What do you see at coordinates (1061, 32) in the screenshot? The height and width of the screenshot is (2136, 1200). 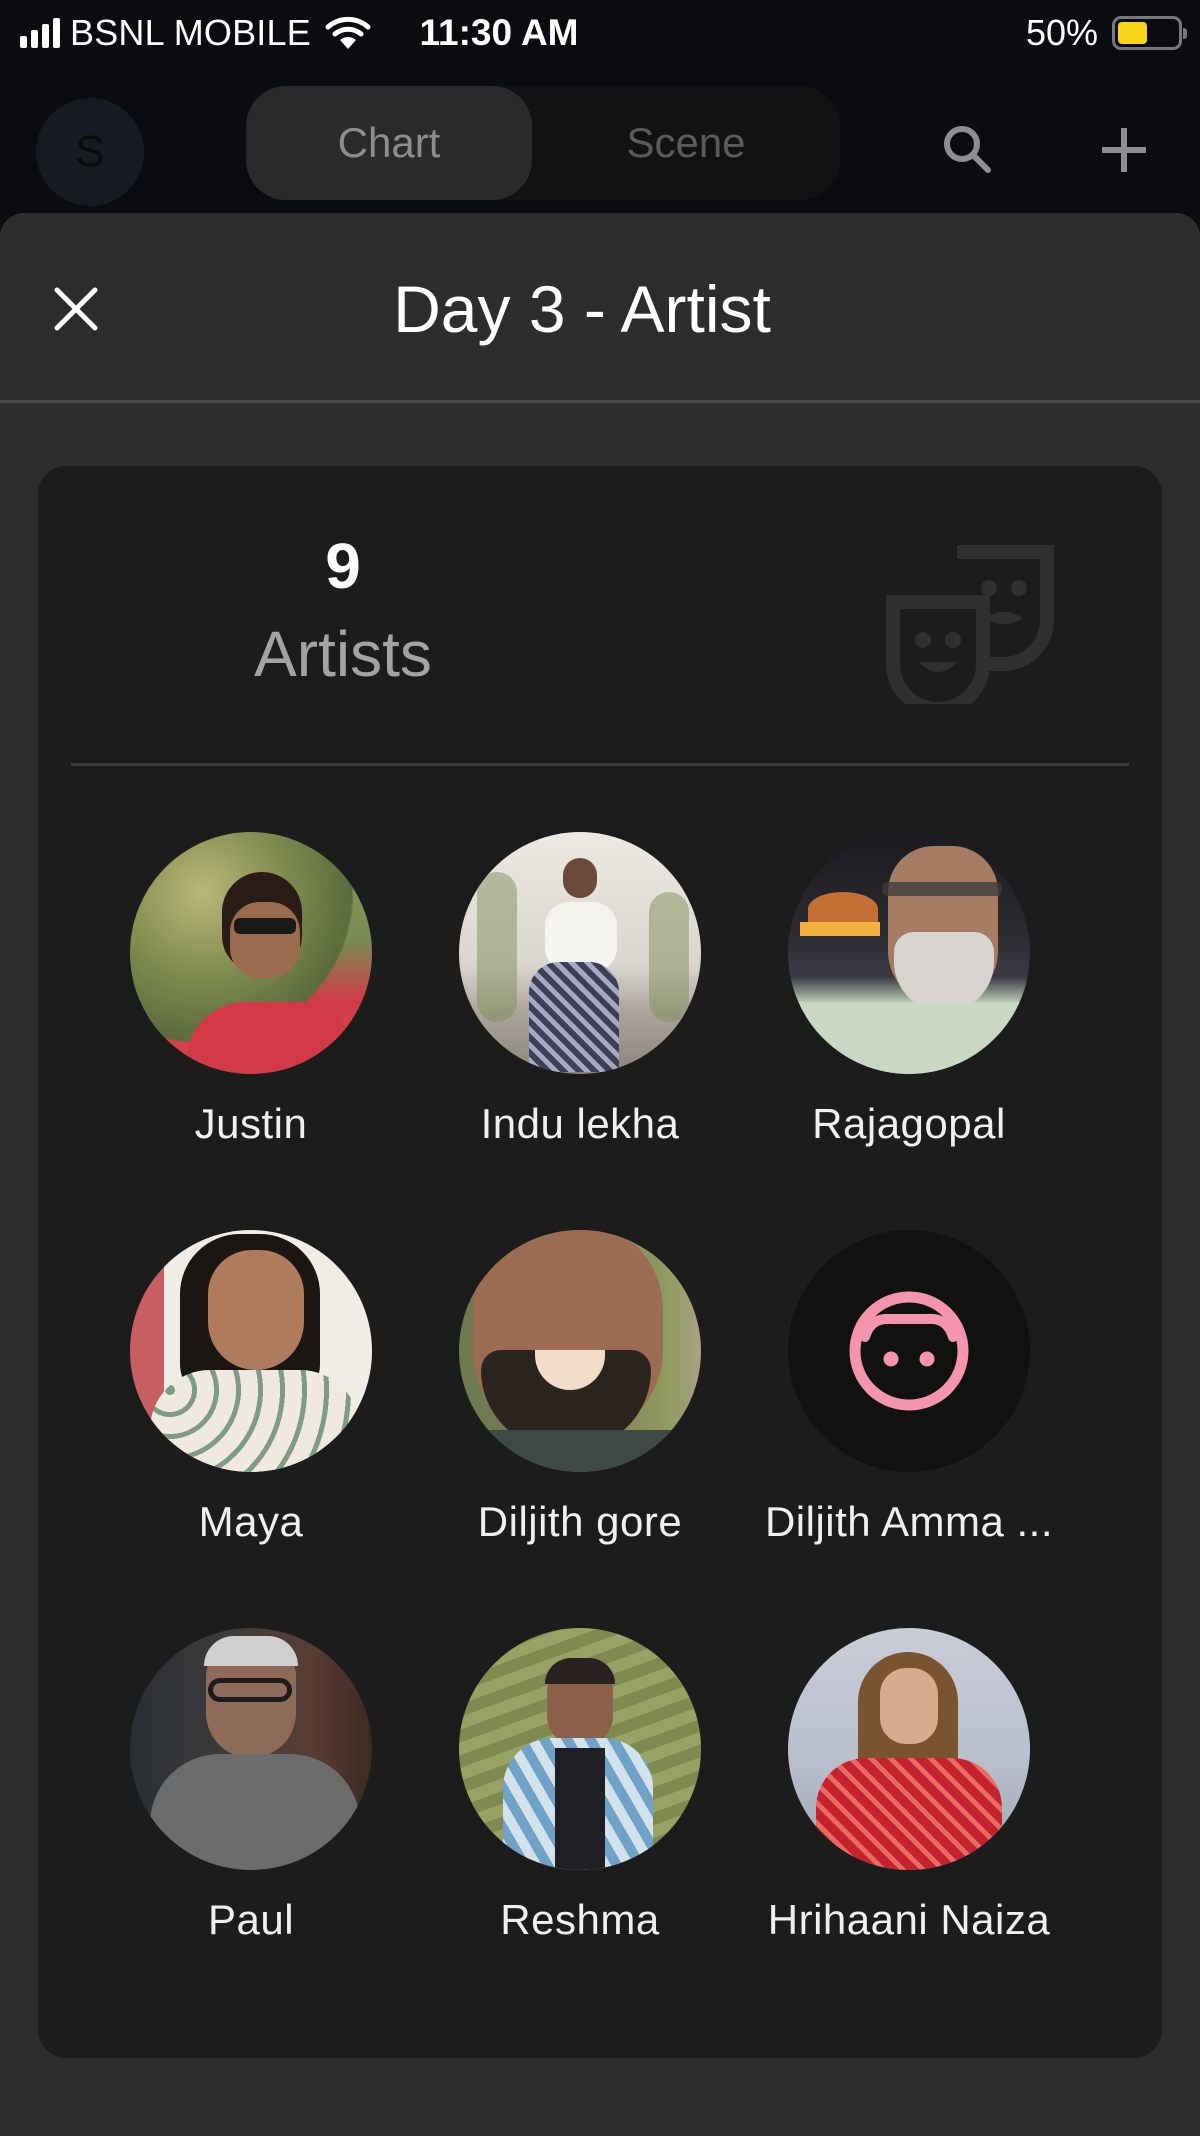 I see `battery-percent: 50%` at bounding box center [1061, 32].